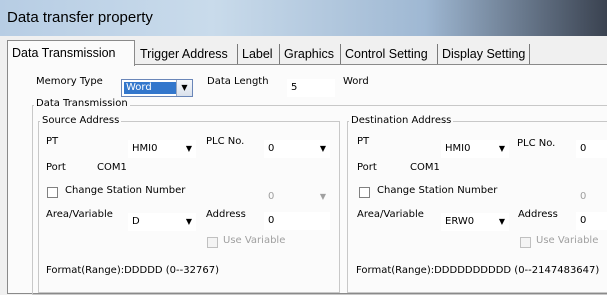 This screenshot has width=607, height=295. Describe the element at coordinates (271, 148) in the screenshot. I see `source-plc-value: 0` at that location.